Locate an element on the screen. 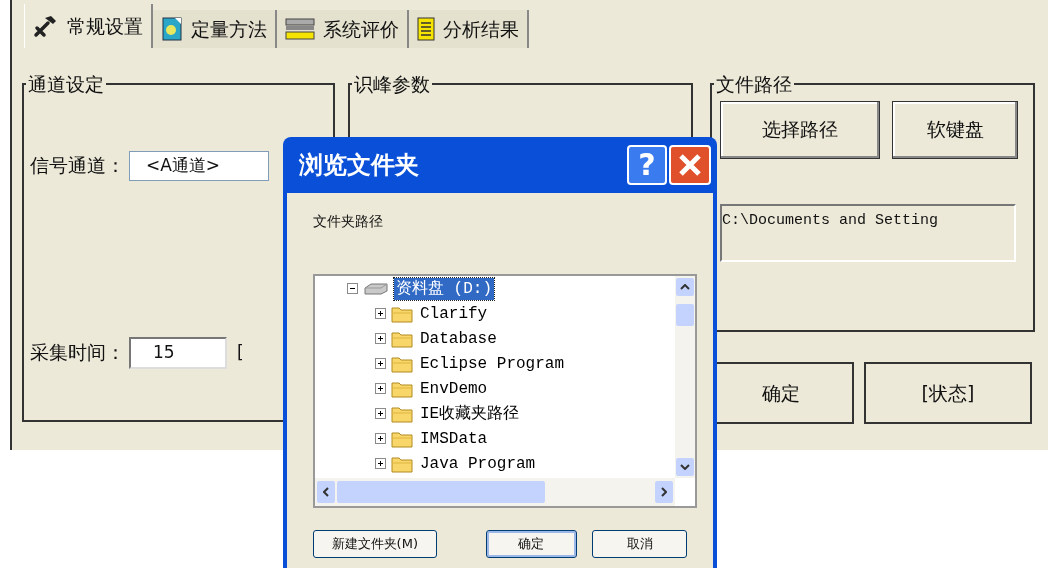 This screenshot has height=568, width=1048. folder-label: Database is located at coordinates (458, 338).